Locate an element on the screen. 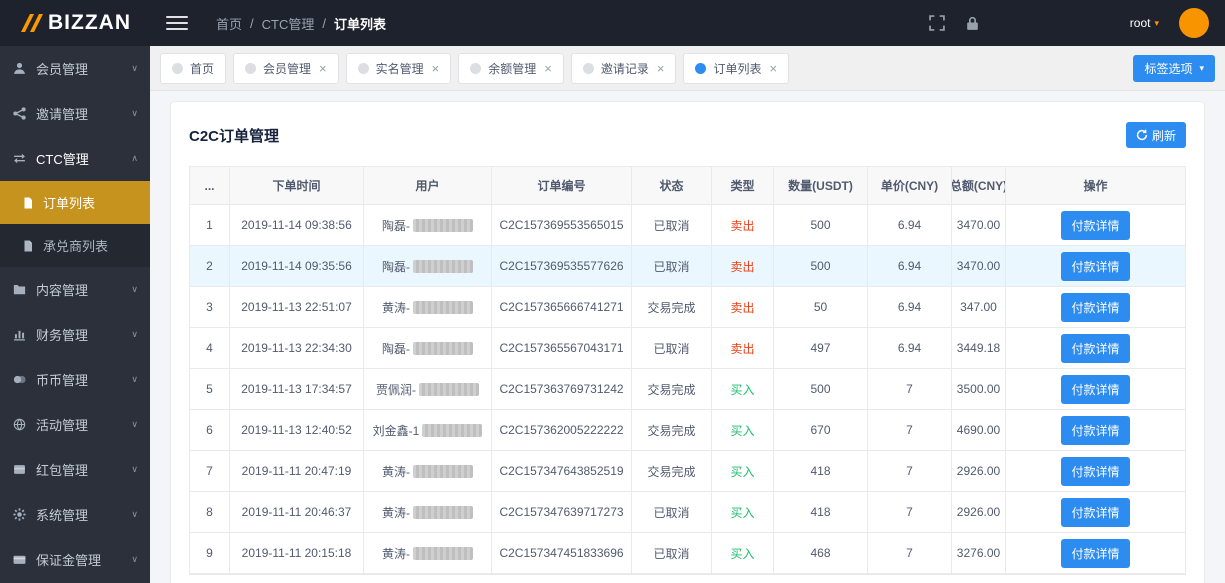  col-status: 交易完成 is located at coordinates (672, 430).